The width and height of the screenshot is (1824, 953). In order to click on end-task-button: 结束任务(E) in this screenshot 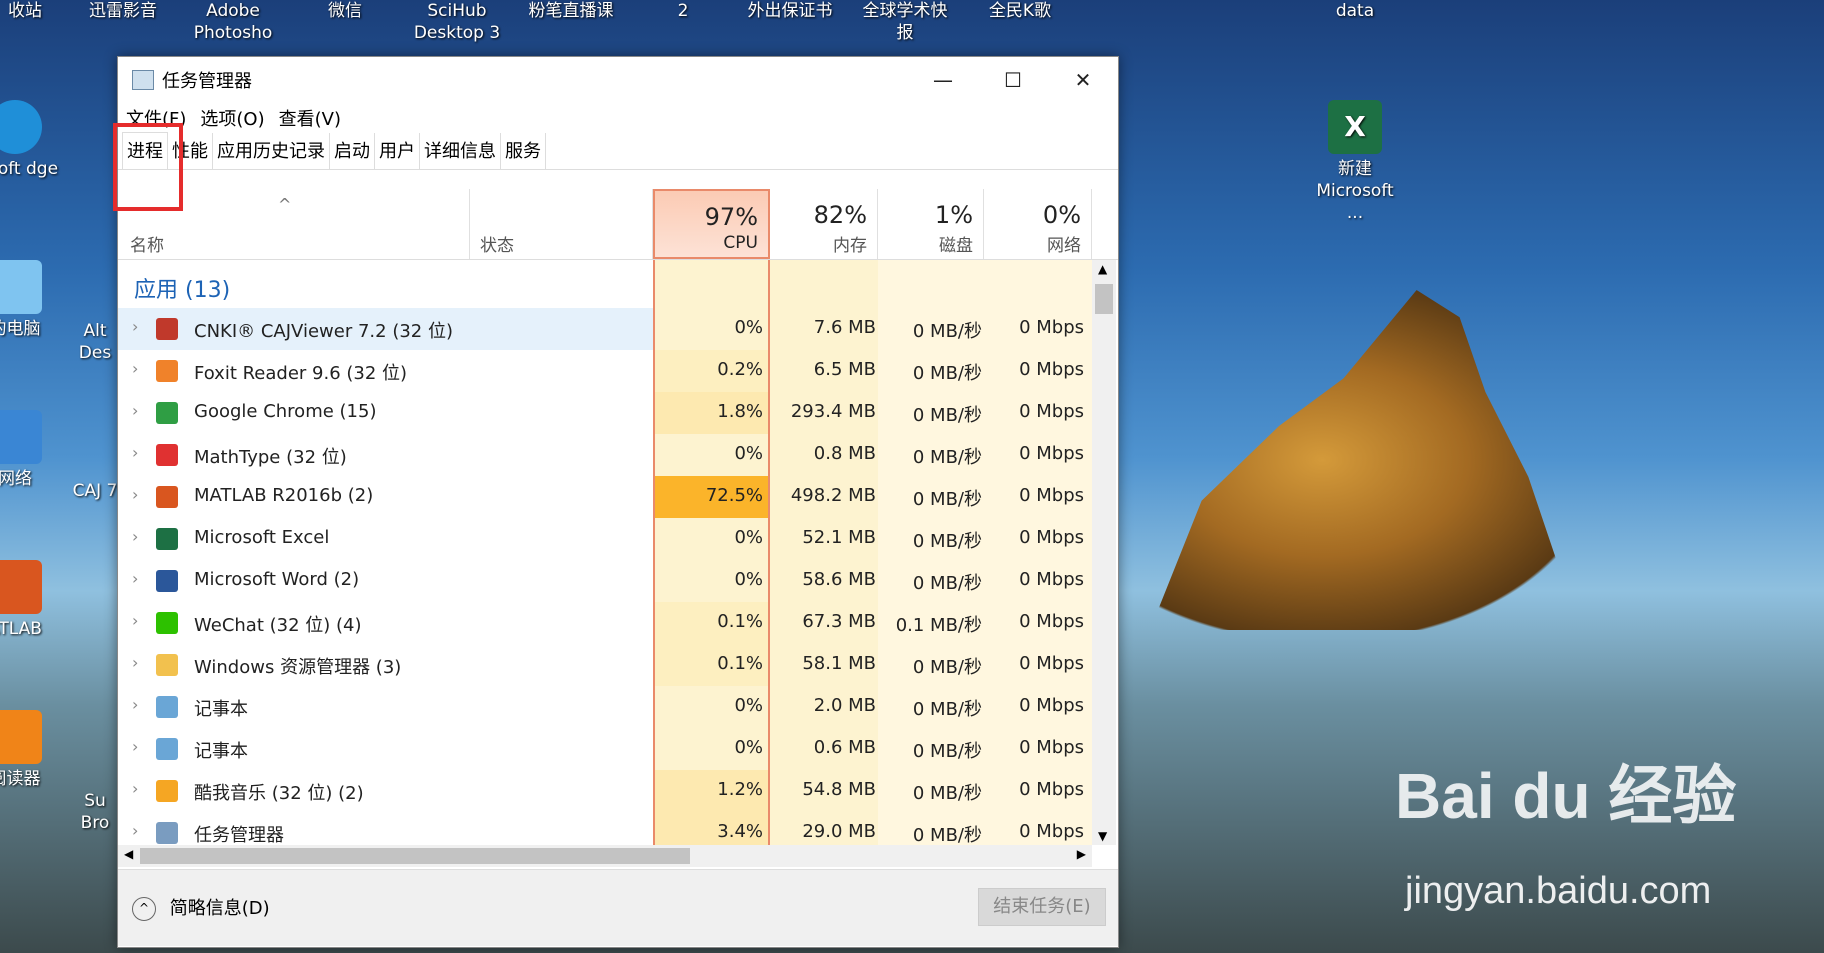, I will do `click(1042, 907)`.